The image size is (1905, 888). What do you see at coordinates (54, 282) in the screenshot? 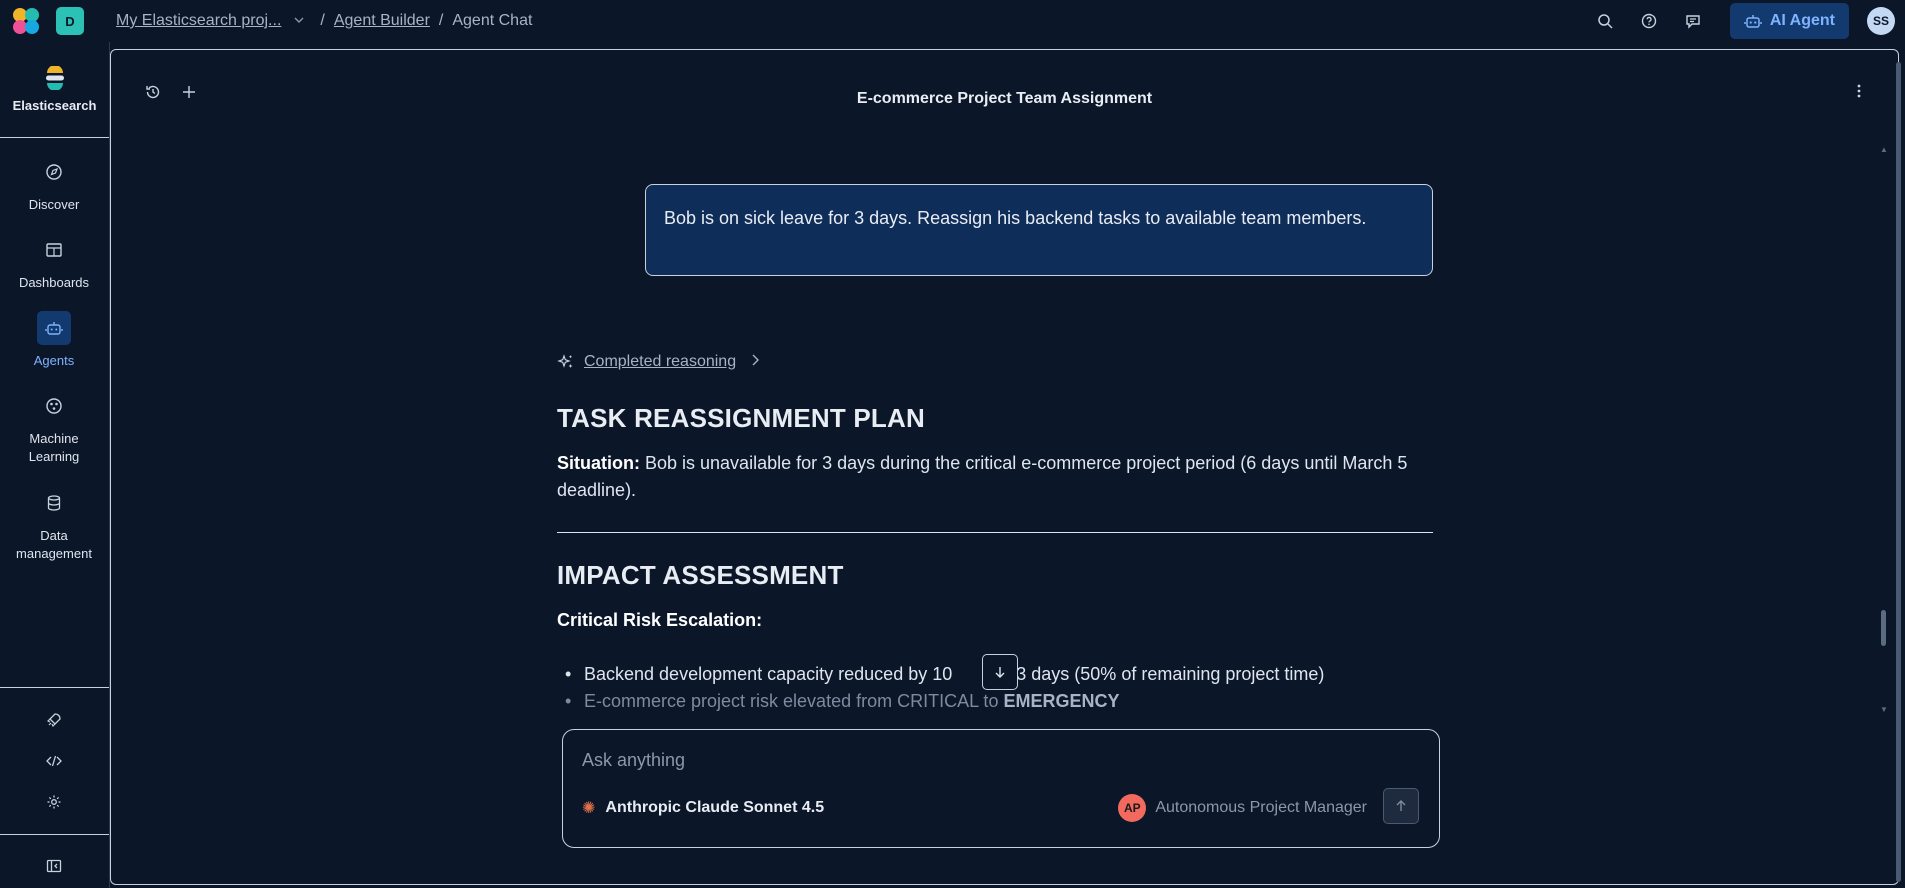
I see `sidebar-item-label: Dashboards` at bounding box center [54, 282].